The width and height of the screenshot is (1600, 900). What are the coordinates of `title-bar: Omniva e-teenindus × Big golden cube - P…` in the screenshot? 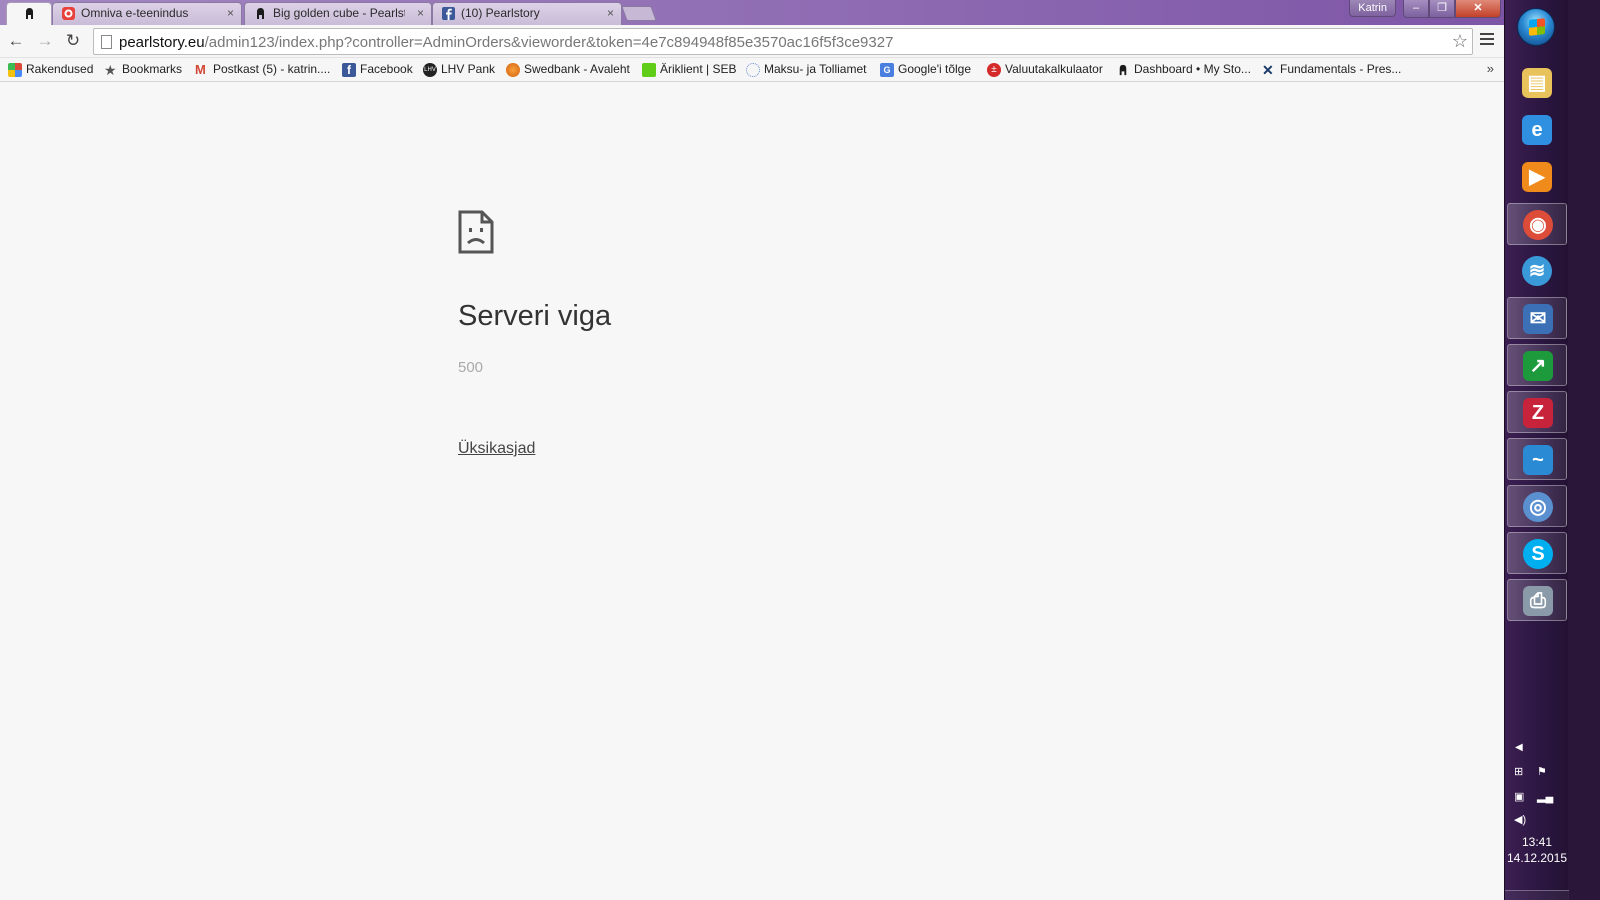 It's located at (752, 12).